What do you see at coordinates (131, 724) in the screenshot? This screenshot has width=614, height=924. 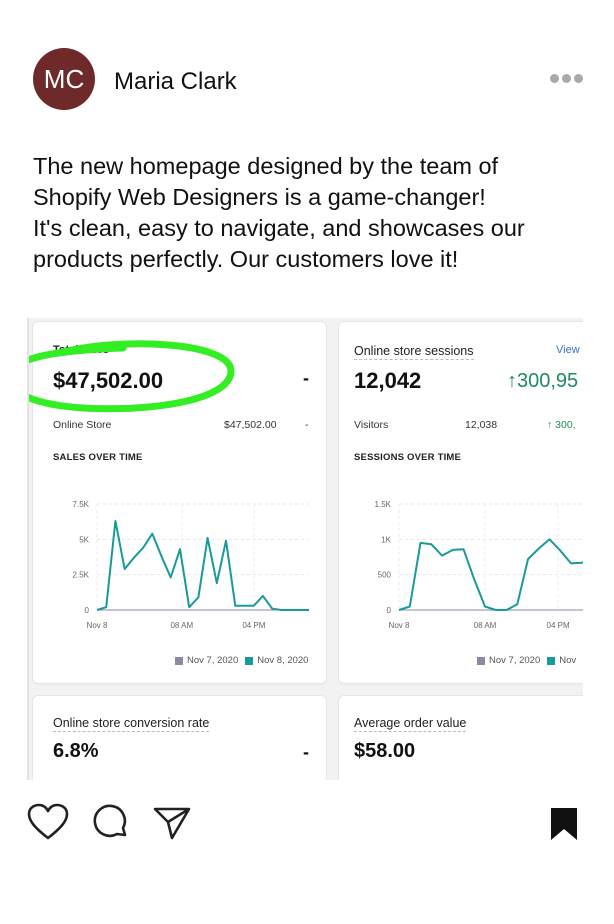 I see `card-title: Online store conversion rate` at bounding box center [131, 724].